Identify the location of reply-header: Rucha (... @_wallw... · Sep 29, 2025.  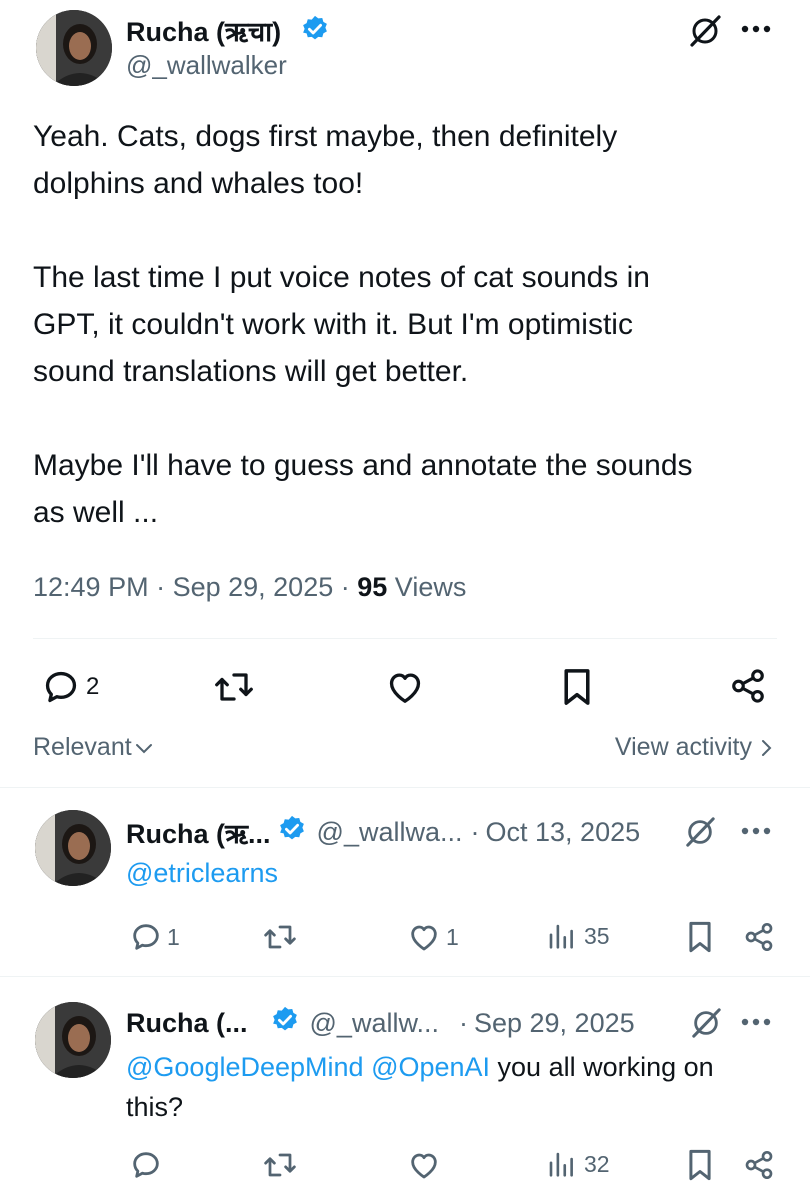
(380, 1023).